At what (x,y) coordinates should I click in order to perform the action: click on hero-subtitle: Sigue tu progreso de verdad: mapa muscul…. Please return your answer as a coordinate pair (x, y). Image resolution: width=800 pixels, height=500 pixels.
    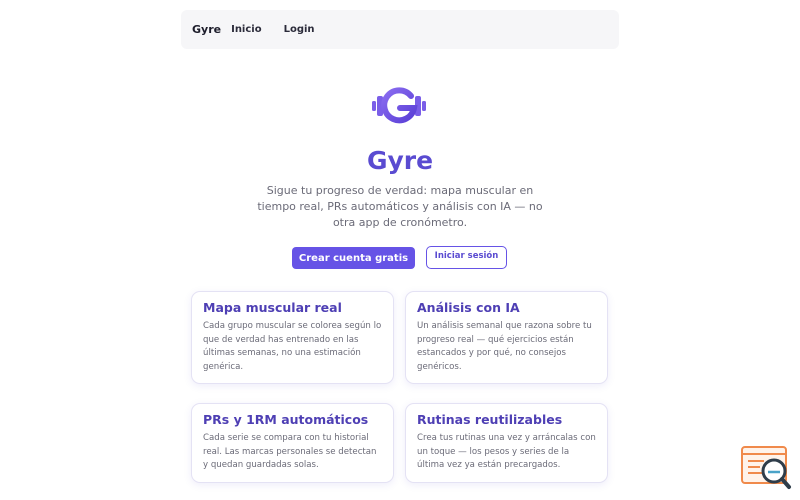
    Looking at the image, I should click on (400, 206).